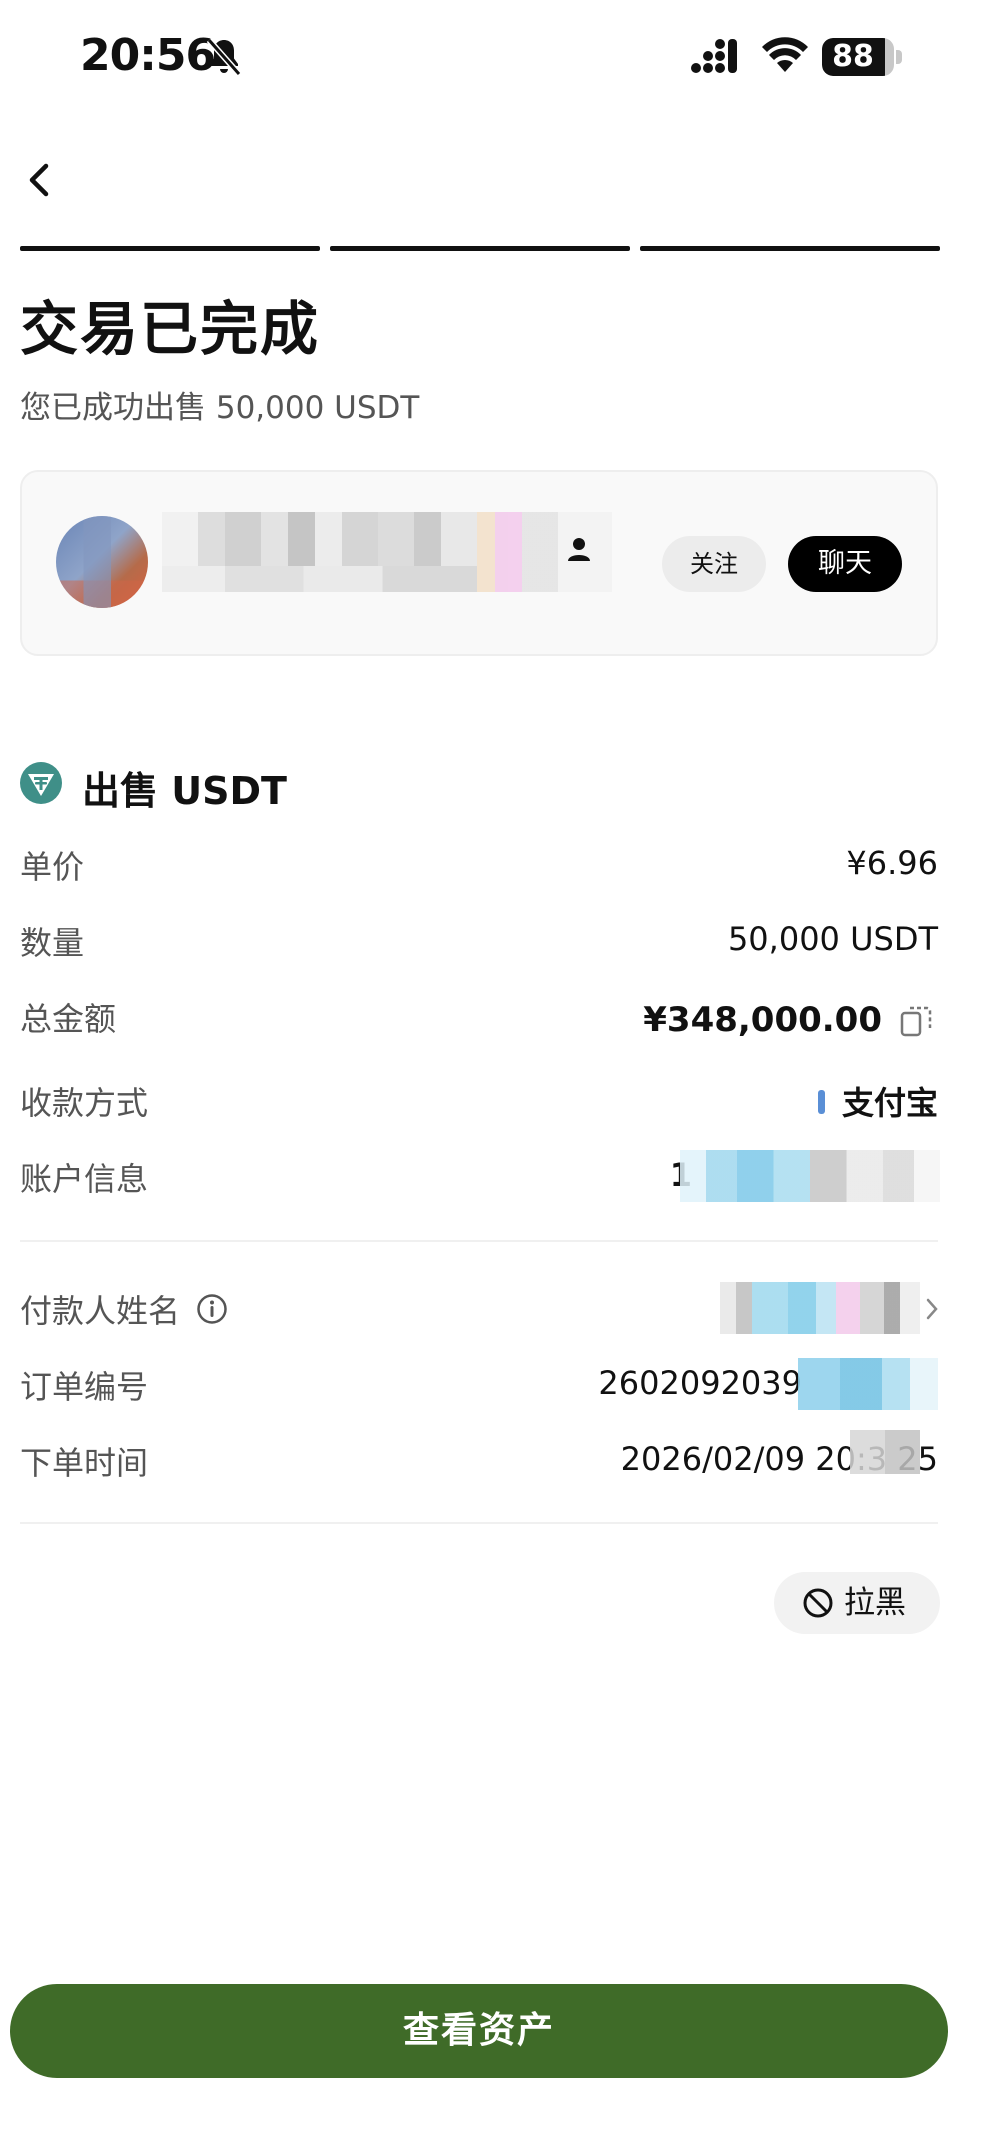  Describe the element at coordinates (184, 791) in the screenshot. I see `section-title: 出售 USDT` at that location.